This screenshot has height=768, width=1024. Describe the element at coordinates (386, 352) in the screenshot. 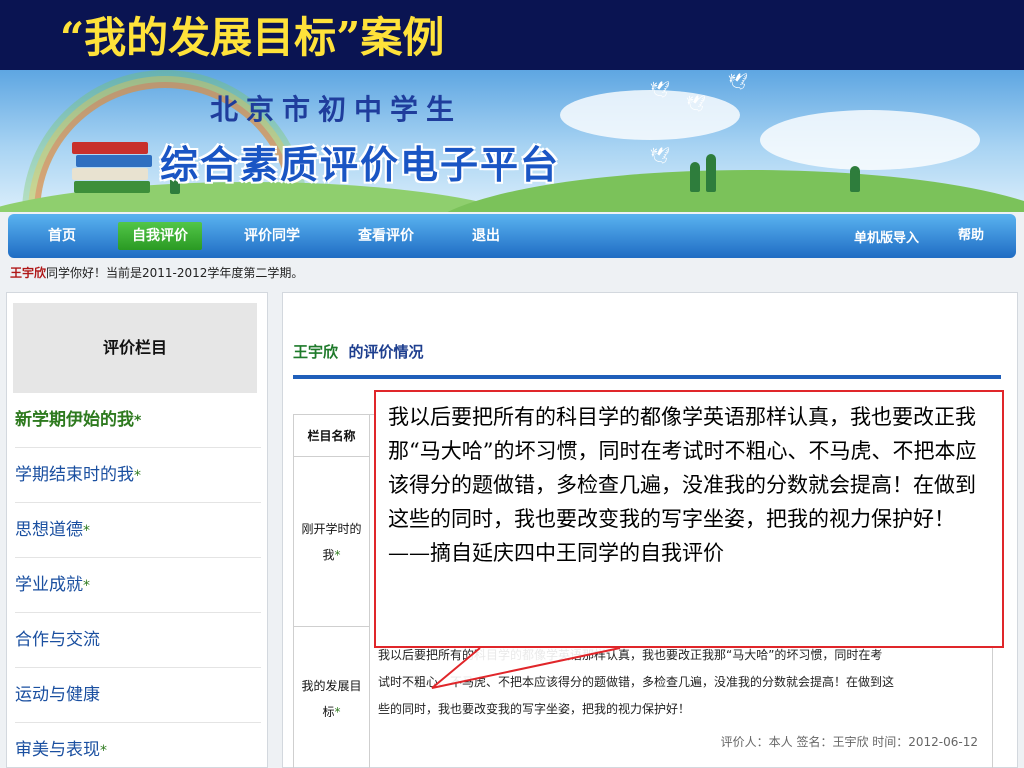

I see `title-suffix: 的评价情况` at that location.